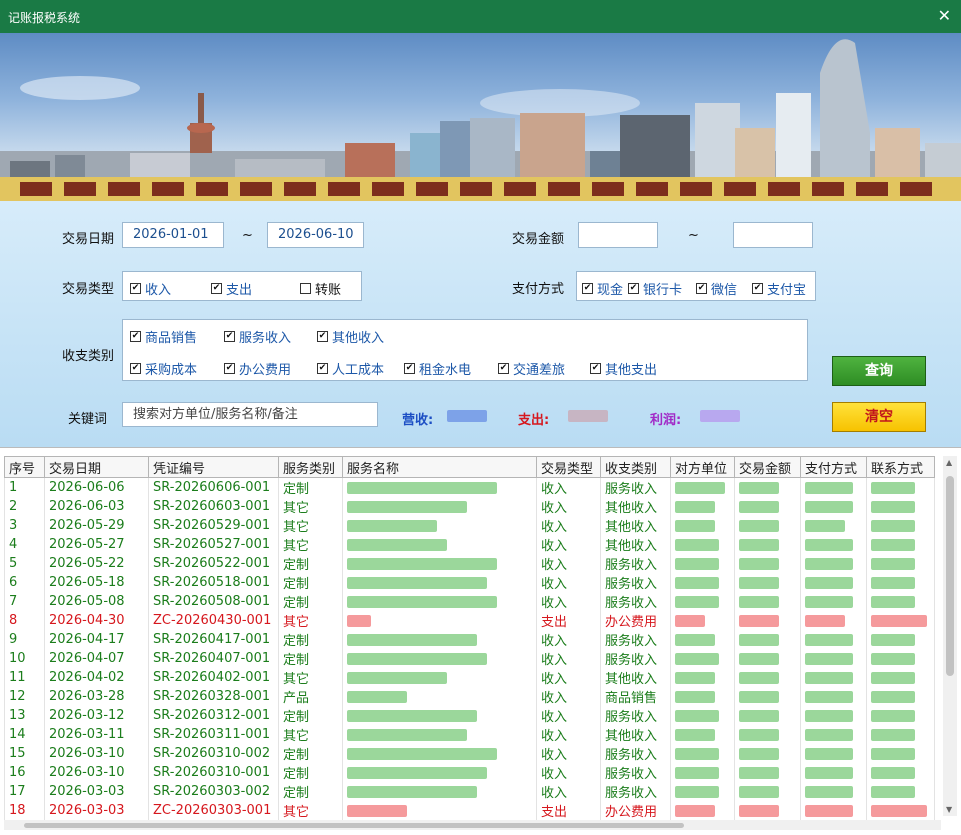 This screenshot has height=835, width=961. I want to click on profit-label: 利润:, so click(666, 420).